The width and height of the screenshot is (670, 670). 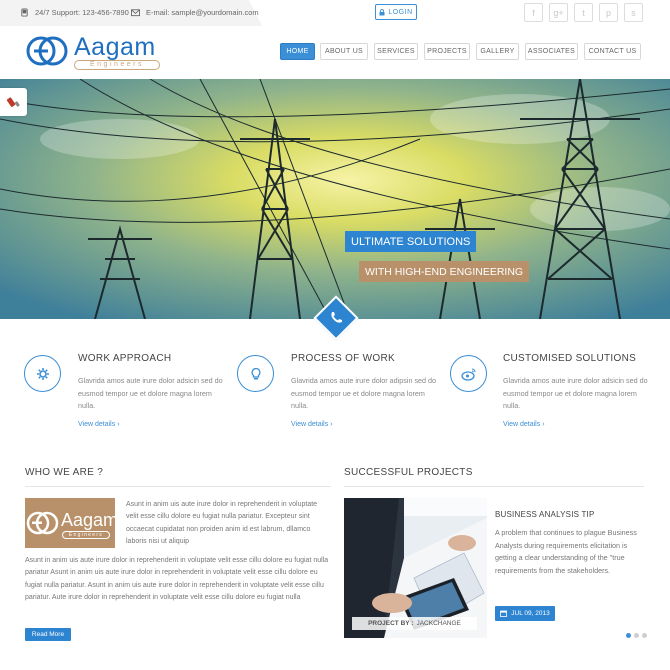 I want to click on project-date: JUL 09, 2013, so click(x=530, y=613).